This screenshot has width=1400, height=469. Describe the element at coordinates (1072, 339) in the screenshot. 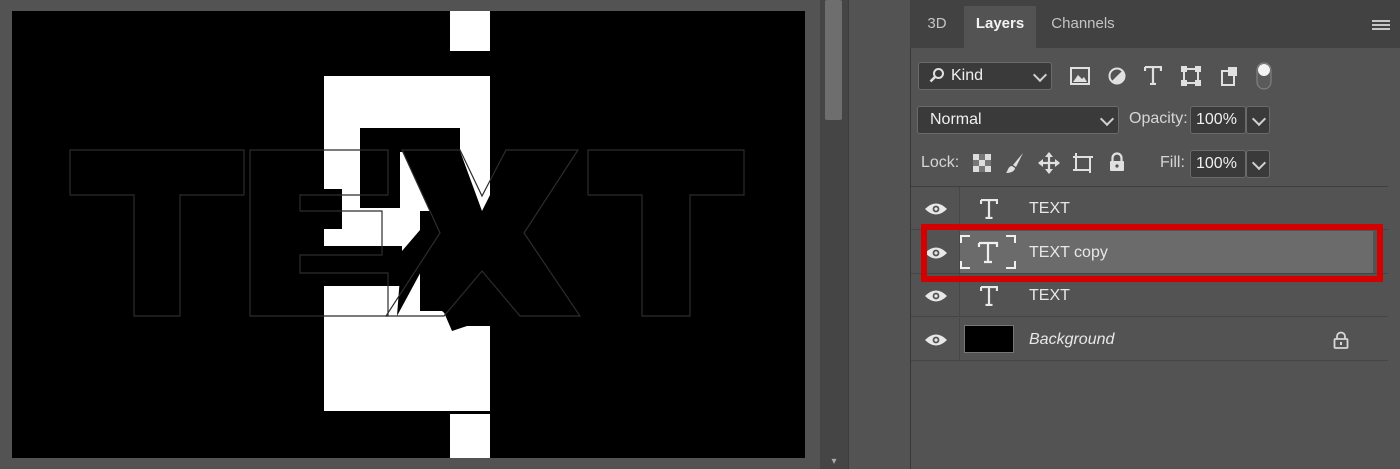

I see `layer-name: Background` at that location.